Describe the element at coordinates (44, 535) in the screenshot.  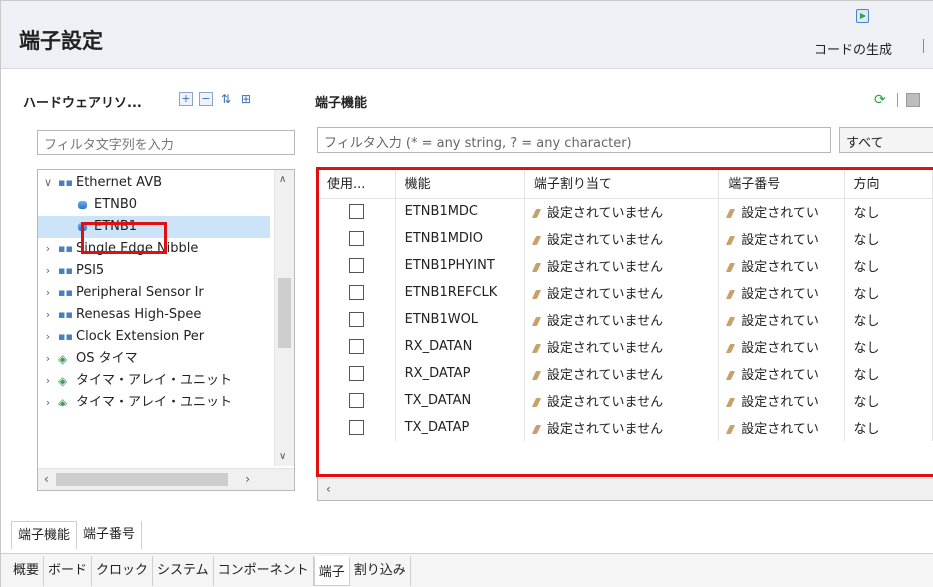
I see `tab-pin-function: 端子機能` at that location.